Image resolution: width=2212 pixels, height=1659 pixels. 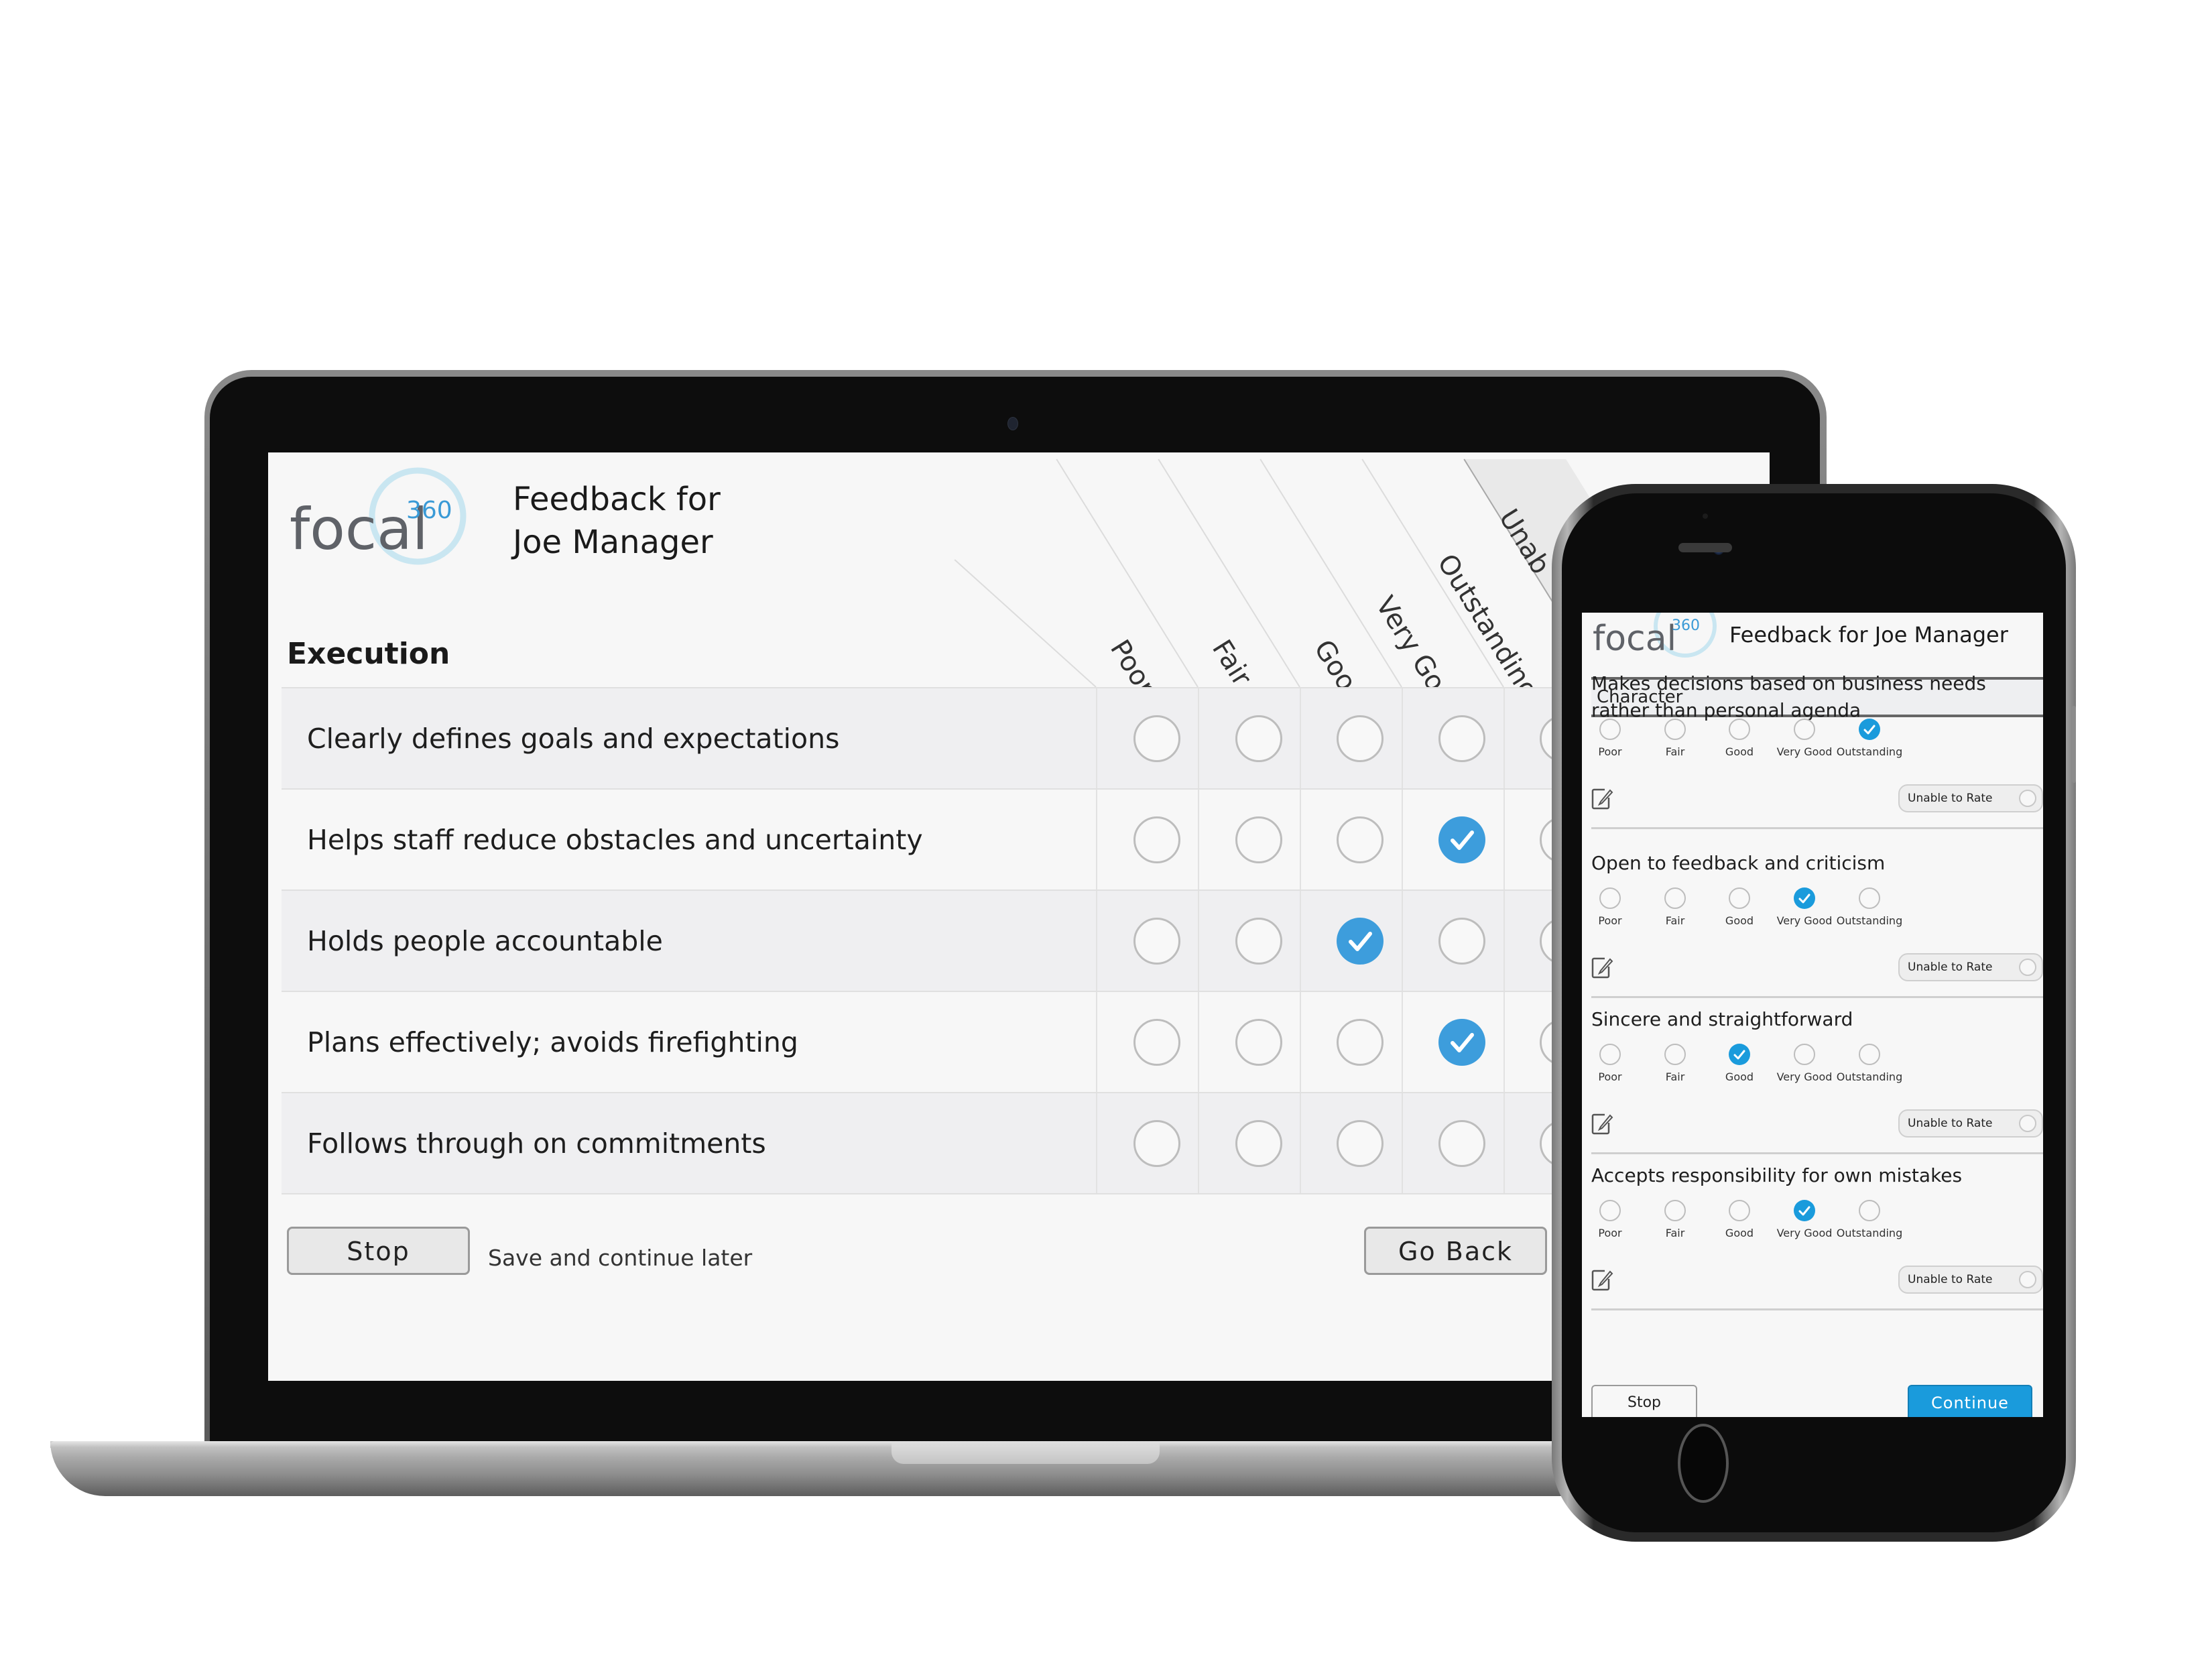 I want to click on question-label: Sincere and straightforward, so click(x=1722, y=1019).